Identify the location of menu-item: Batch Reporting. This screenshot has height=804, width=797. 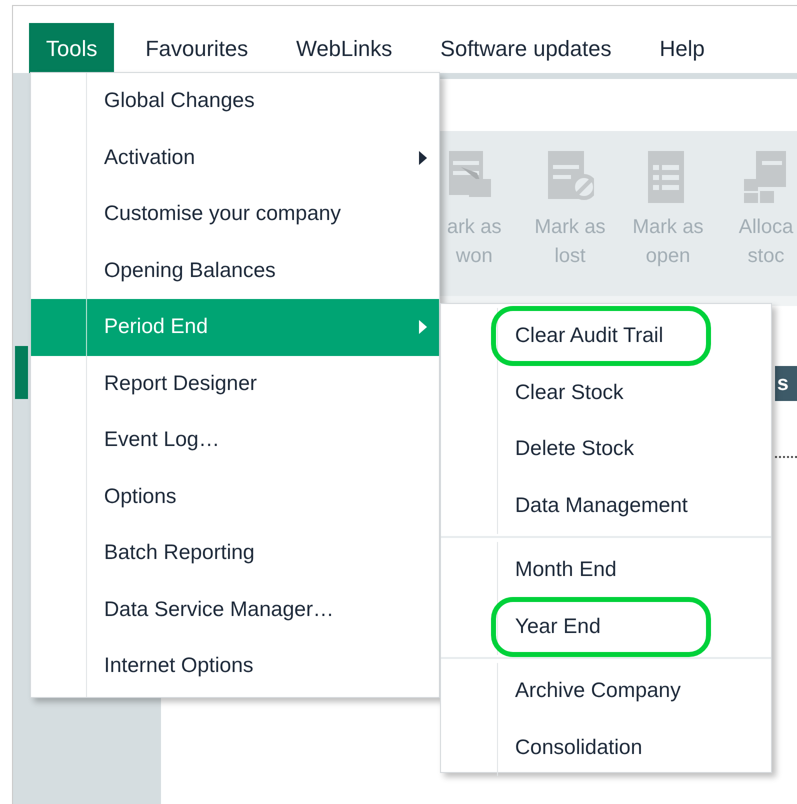
(235, 553).